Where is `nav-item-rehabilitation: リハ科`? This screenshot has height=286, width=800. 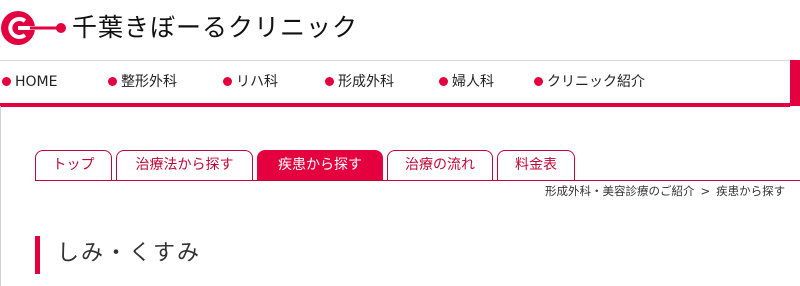
nav-item-rehabilitation: リハ科 is located at coordinates (250, 82).